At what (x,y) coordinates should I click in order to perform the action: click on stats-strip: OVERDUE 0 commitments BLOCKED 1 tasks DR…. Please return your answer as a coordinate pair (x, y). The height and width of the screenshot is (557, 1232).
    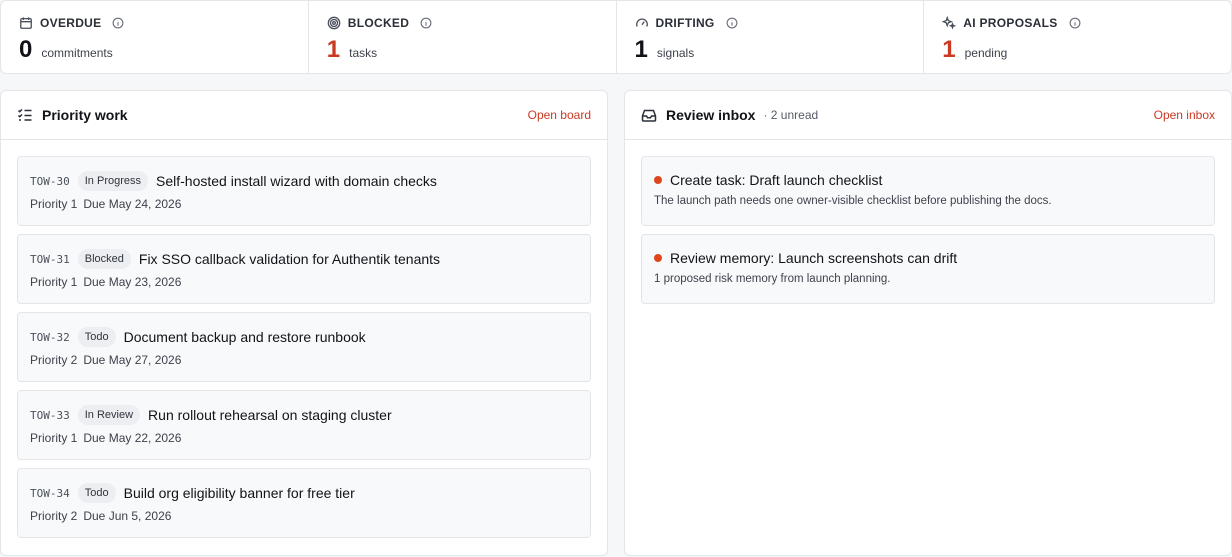
    Looking at the image, I should click on (616, 37).